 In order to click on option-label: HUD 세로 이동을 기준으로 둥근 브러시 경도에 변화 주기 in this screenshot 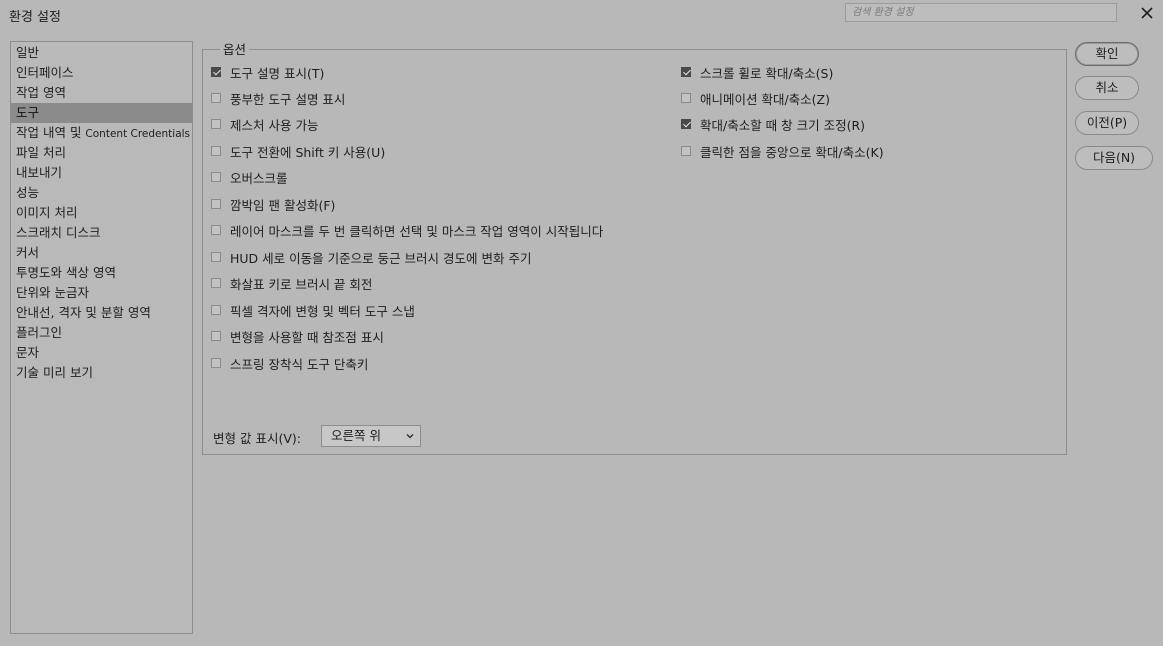, I will do `click(381, 258)`.